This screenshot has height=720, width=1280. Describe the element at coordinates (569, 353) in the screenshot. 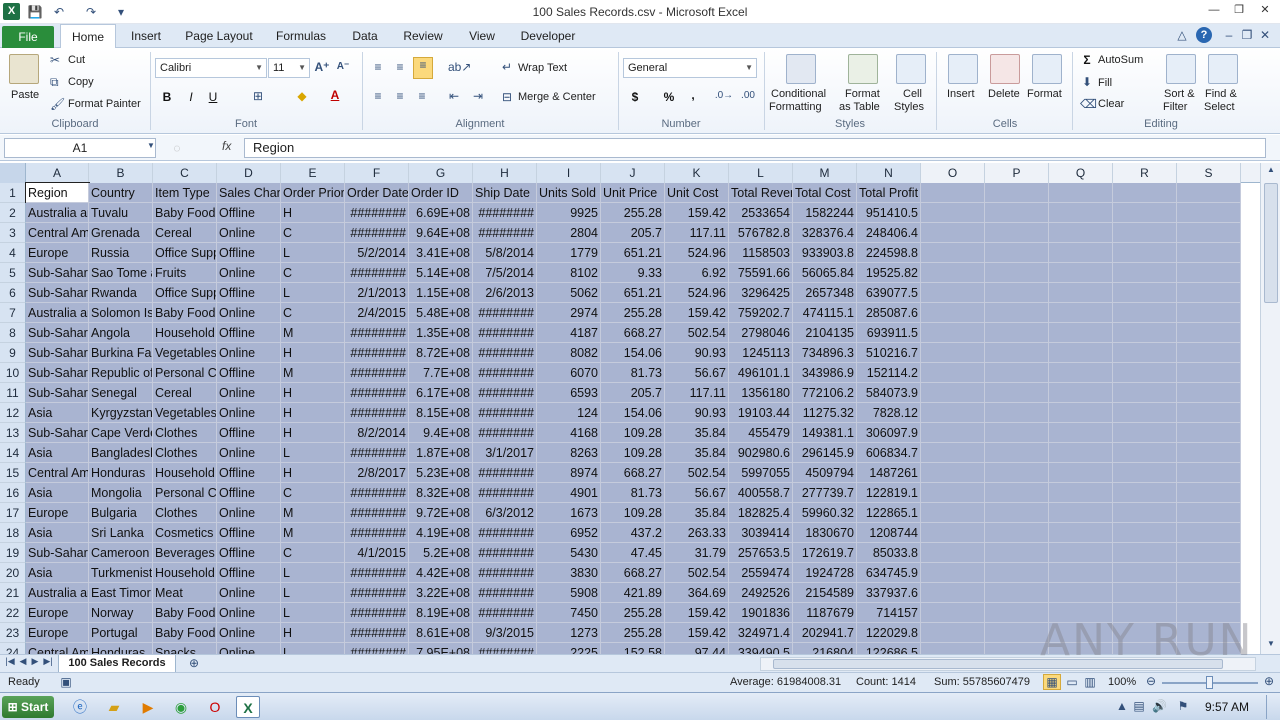

I see `cell-i9: 8082` at that location.